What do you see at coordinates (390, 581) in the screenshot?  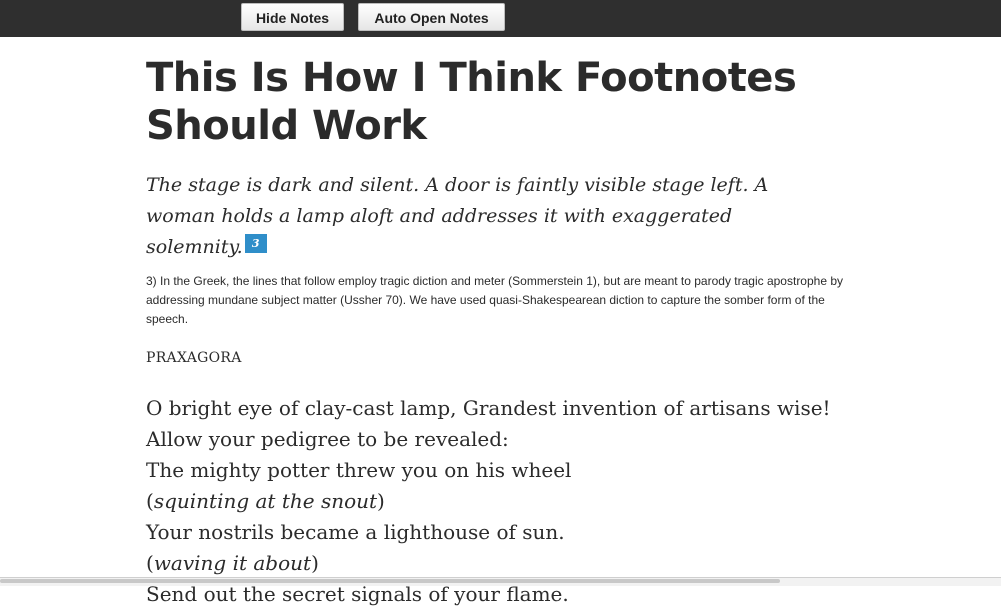 I see `scrollbar-thumb` at bounding box center [390, 581].